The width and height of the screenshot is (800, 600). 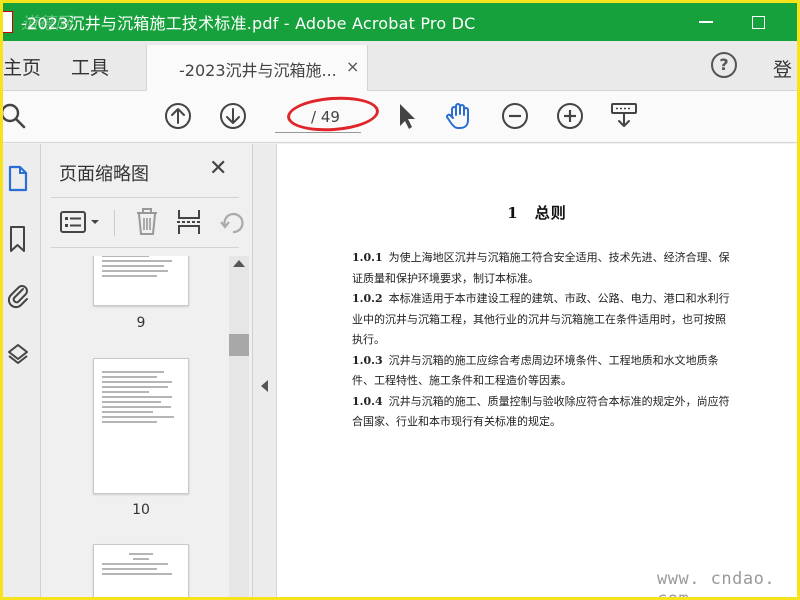 What do you see at coordinates (265, 370) in the screenshot?
I see `panel-collapse-handle` at bounding box center [265, 370].